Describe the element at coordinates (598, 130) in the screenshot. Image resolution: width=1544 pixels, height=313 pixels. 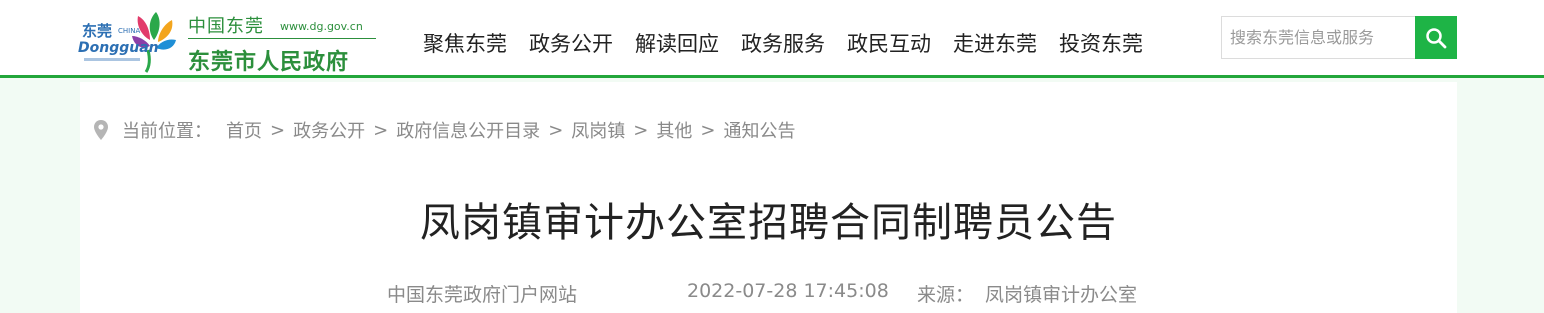
I see `breadcrumb-fenggang: 凤岗镇` at that location.